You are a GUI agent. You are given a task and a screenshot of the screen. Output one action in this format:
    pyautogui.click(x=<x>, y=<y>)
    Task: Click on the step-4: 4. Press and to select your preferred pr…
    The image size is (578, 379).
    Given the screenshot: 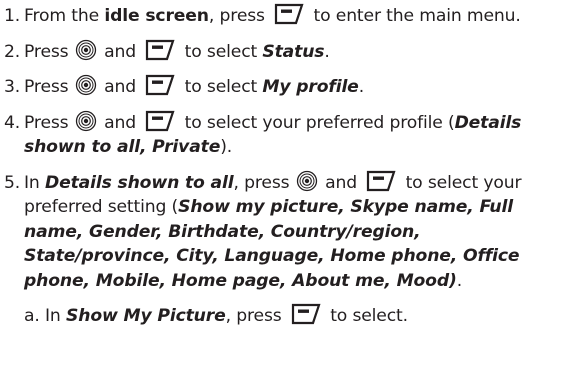 What is the action you would take?
    pyautogui.click(x=287, y=135)
    